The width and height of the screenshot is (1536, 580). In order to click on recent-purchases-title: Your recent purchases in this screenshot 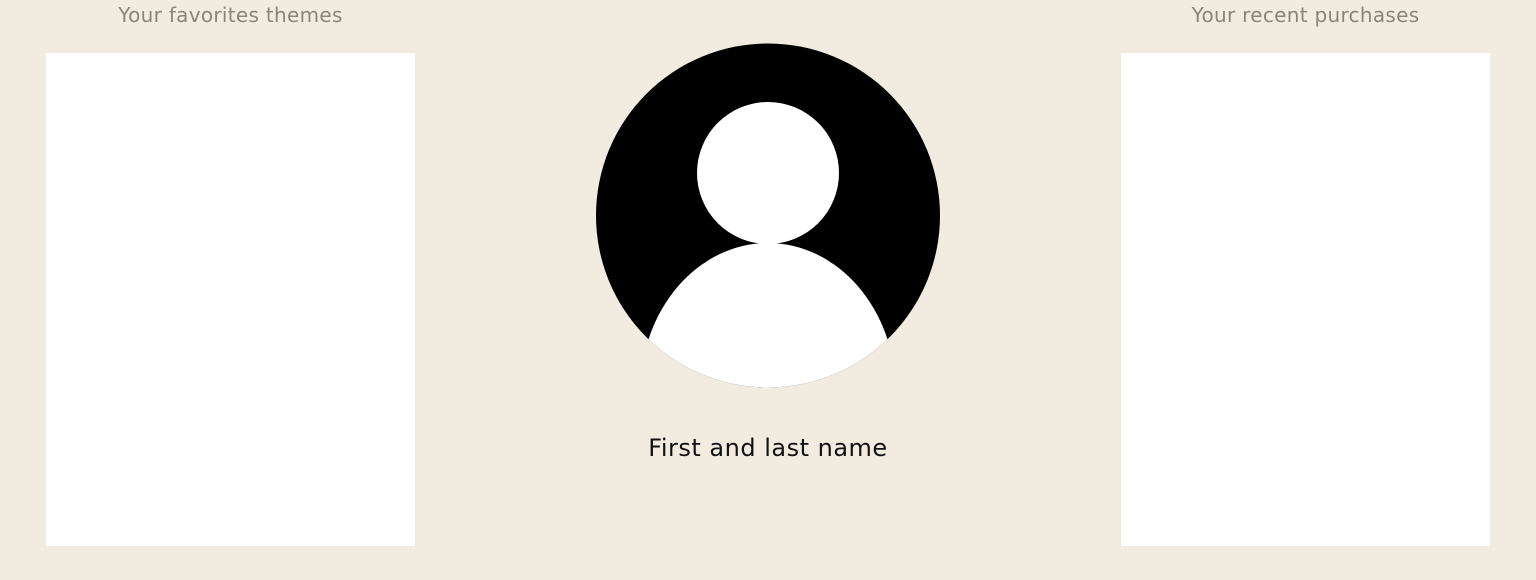, I will do `click(1305, 15)`.